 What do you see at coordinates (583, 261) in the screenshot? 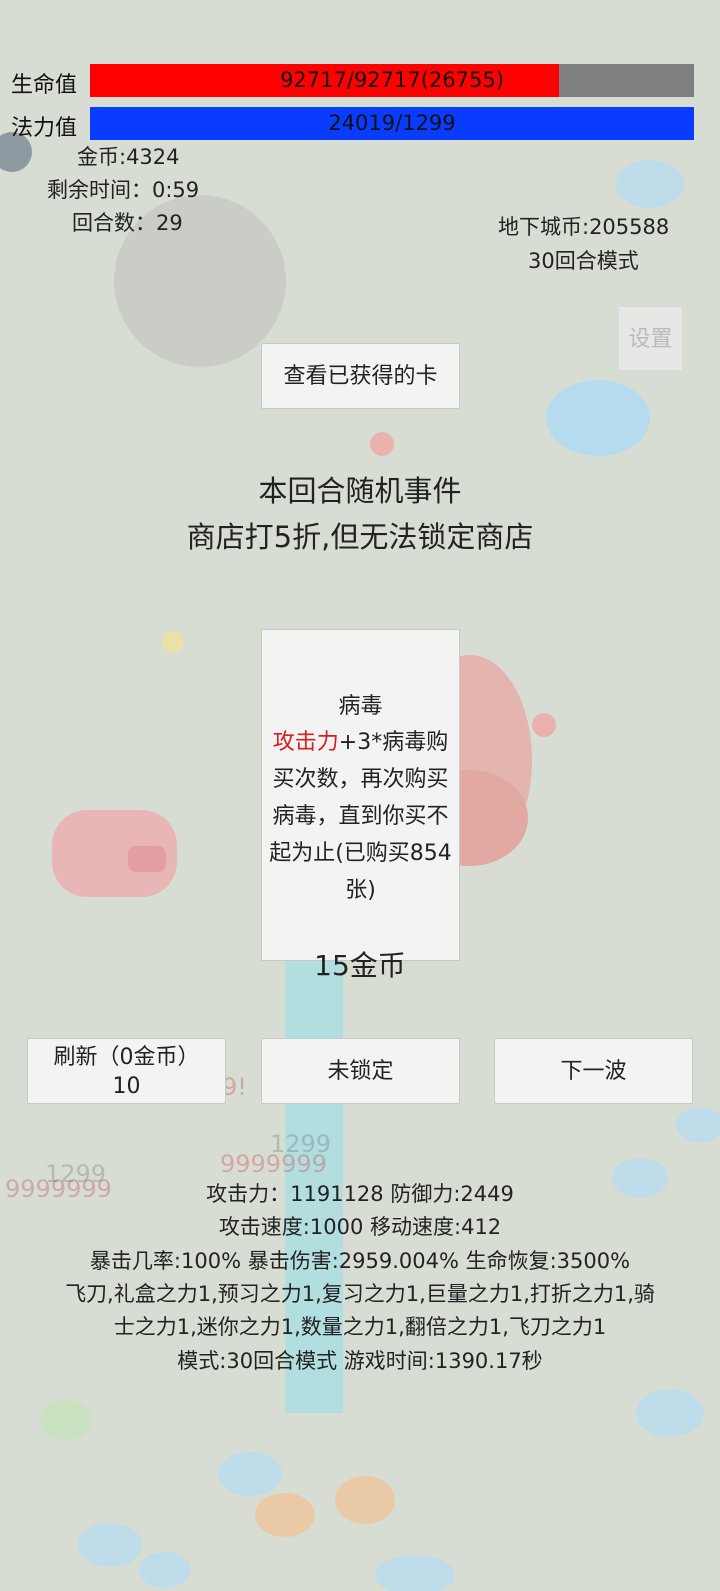
I see `mode-label: 30回合模式` at bounding box center [583, 261].